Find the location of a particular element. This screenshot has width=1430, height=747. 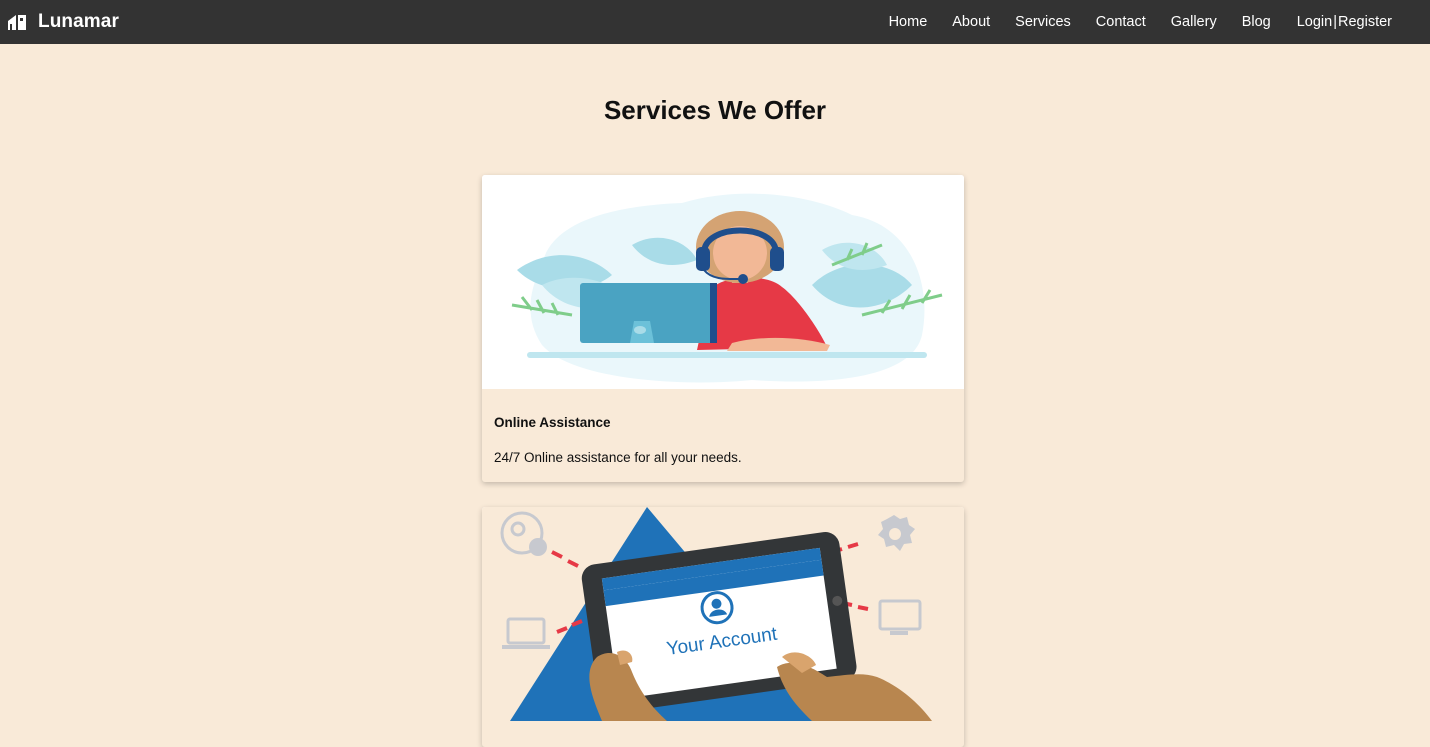

nav-gallery: Gallery is located at coordinates (1194, 22).